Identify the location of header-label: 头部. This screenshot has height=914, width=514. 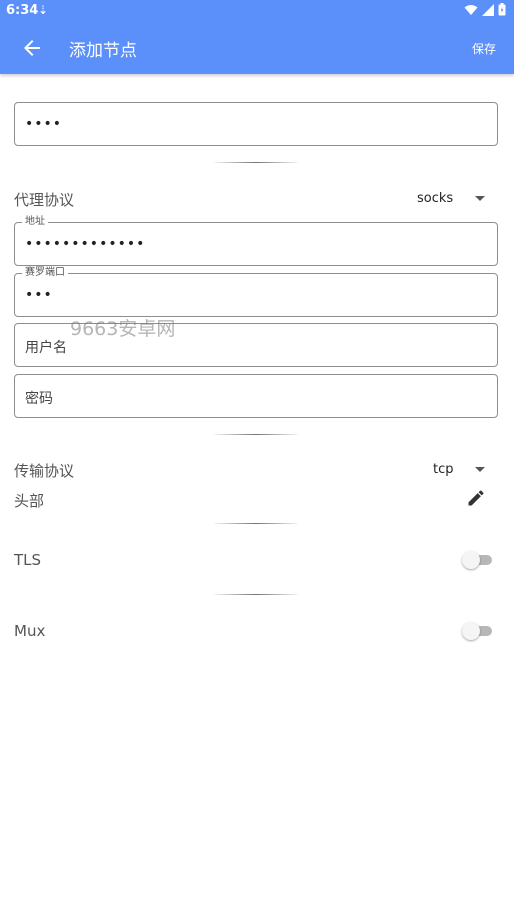
(29, 501).